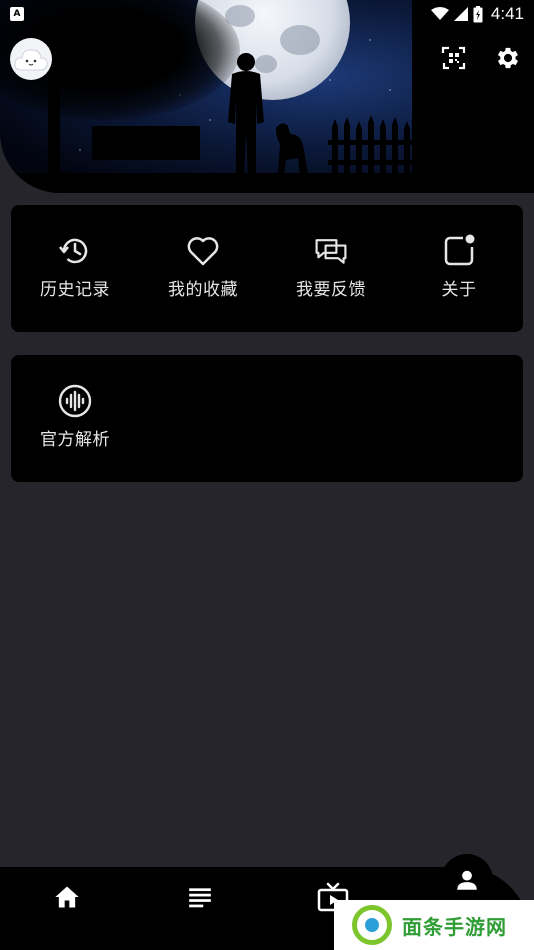  What do you see at coordinates (31, 59) in the screenshot?
I see `cloud-avatar-icon` at bounding box center [31, 59].